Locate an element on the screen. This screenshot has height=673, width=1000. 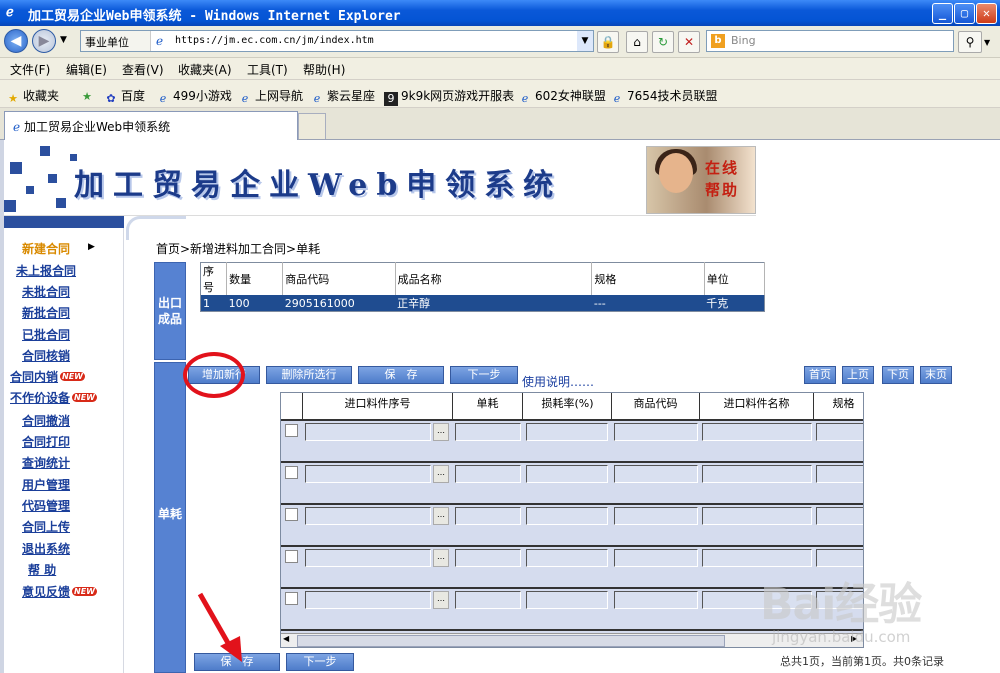
tab-active: ℯ 加工贸易企业Web申领系统 is located at coordinates (151, 125).